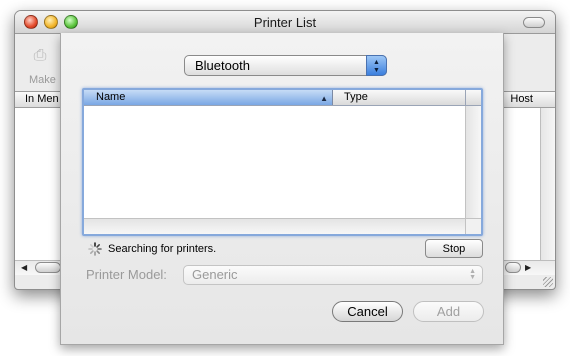  Describe the element at coordinates (324, 98) in the screenshot. I see `sort-ascending-icon: ▲` at that location.